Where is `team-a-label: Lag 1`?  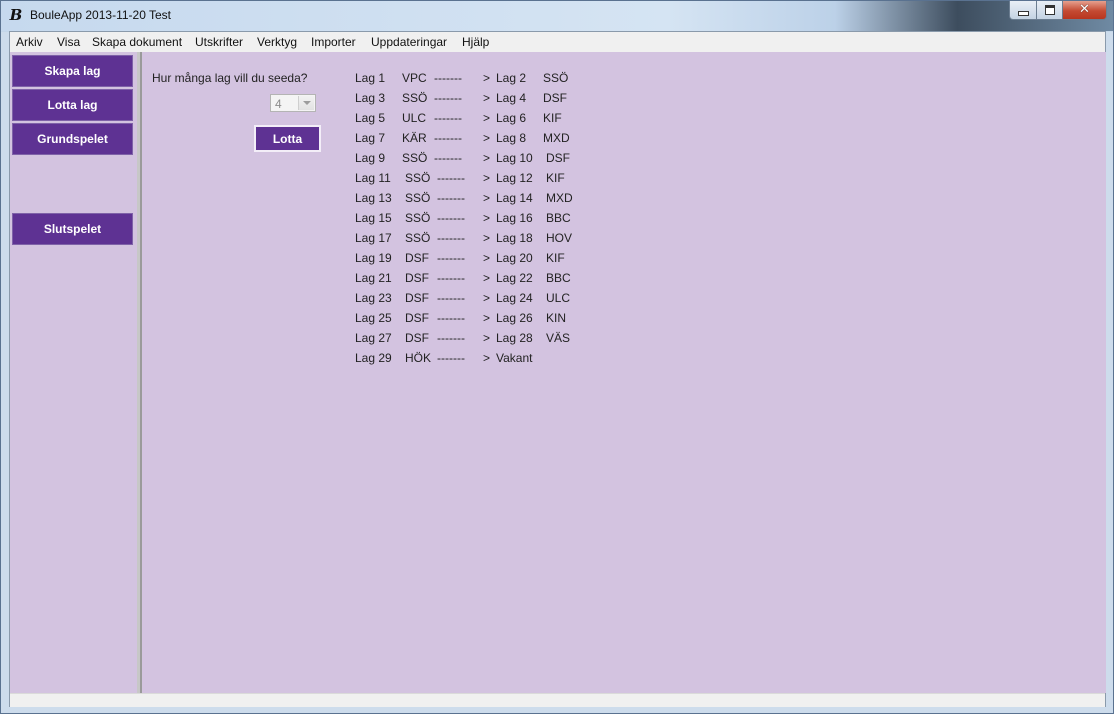 team-a-label: Lag 1 is located at coordinates (370, 78).